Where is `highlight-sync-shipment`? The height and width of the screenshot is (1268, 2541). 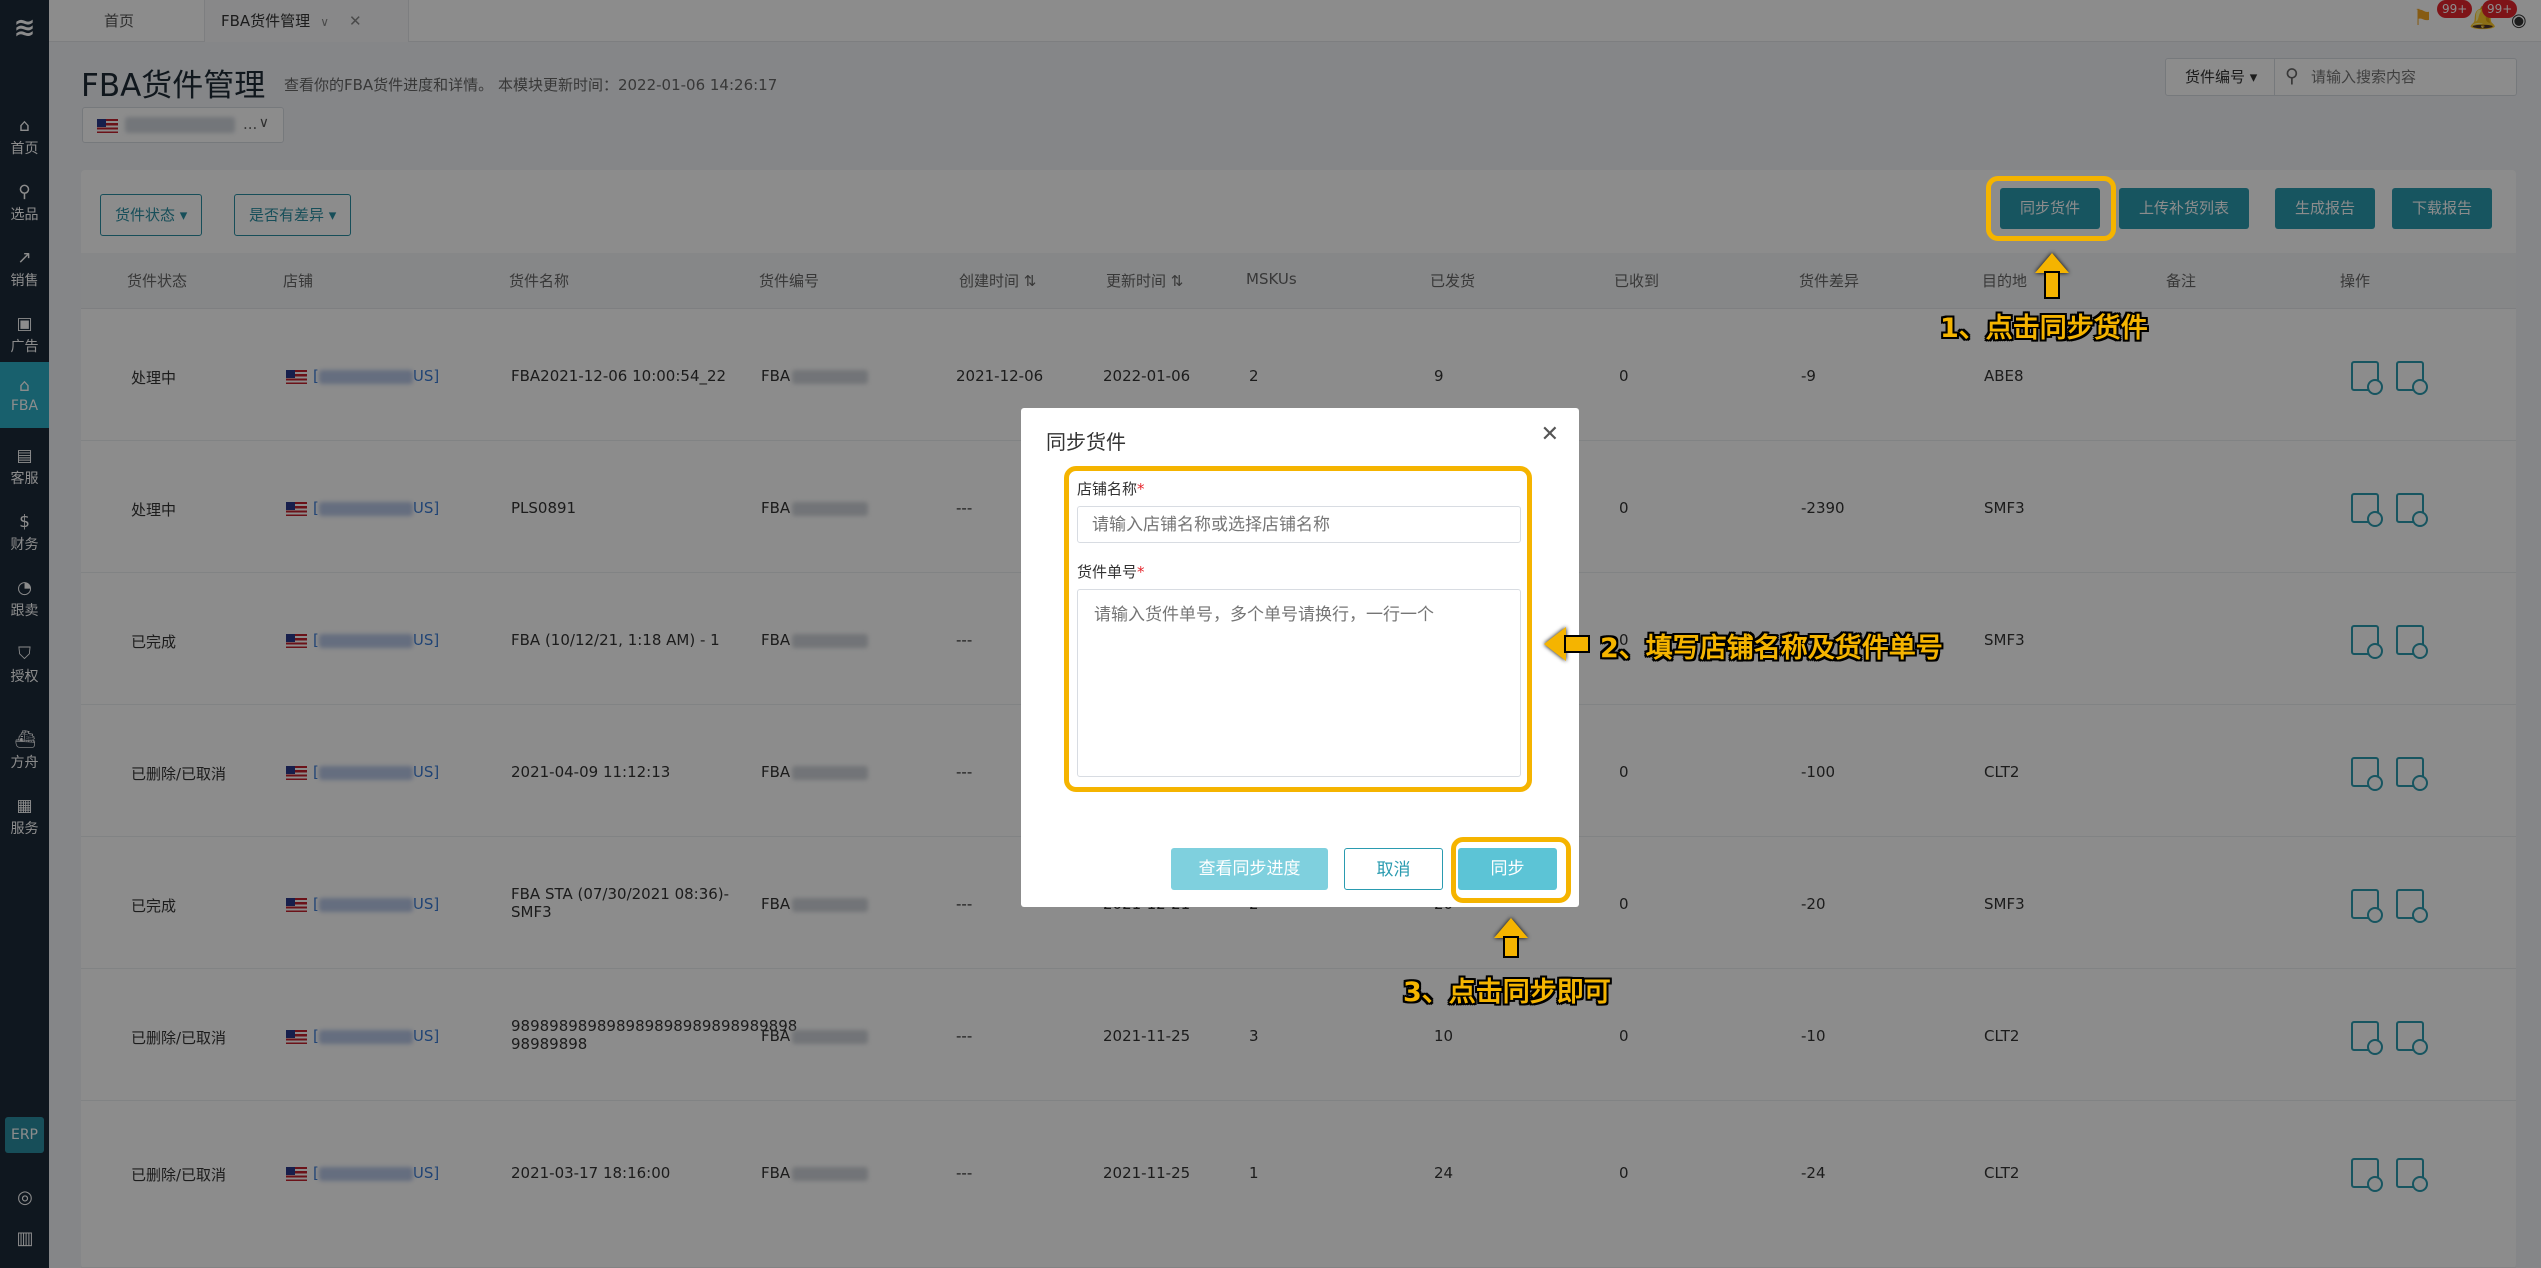 highlight-sync-shipment is located at coordinates (2051, 208).